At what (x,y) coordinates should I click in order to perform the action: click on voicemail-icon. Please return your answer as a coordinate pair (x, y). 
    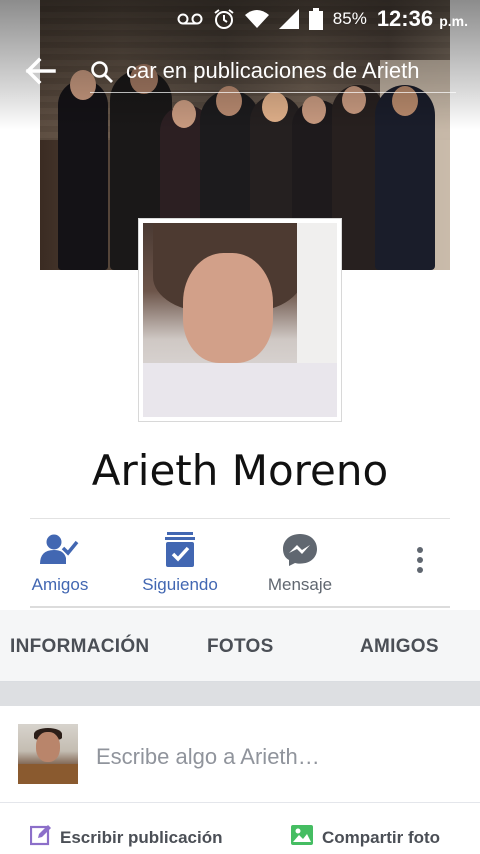
    Looking at the image, I should click on (190, 19).